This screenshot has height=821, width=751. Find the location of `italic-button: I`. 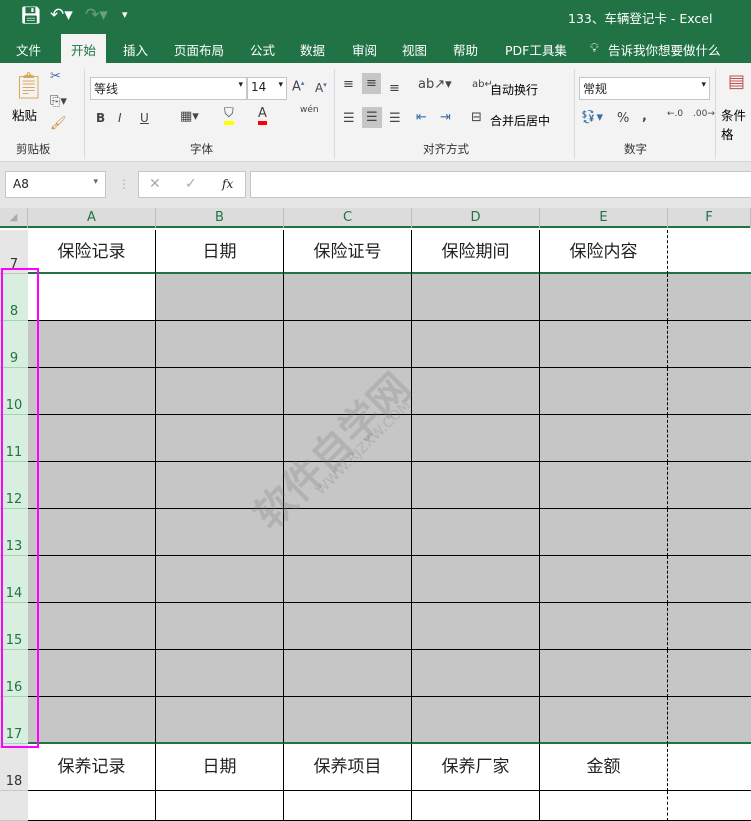

italic-button: I is located at coordinates (120, 118).